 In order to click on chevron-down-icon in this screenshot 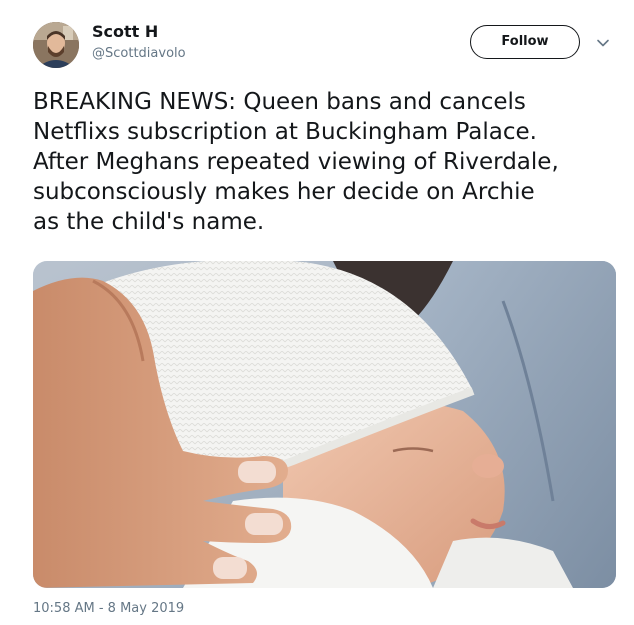, I will do `click(603, 43)`.